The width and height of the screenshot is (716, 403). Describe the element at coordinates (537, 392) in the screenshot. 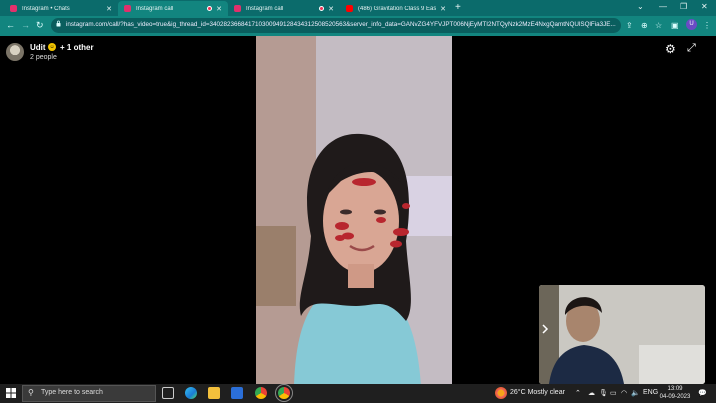

I see `weather-text: 26°C Mostly clear` at that location.